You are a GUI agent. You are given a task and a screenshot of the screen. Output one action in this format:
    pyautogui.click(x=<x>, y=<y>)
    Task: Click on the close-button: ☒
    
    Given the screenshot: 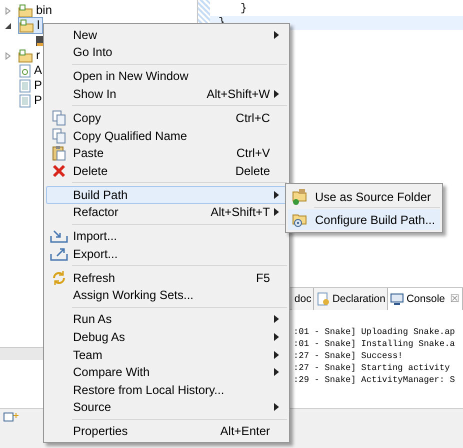 What is the action you would take?
    pyautogui.click(x=455, y=299)
    